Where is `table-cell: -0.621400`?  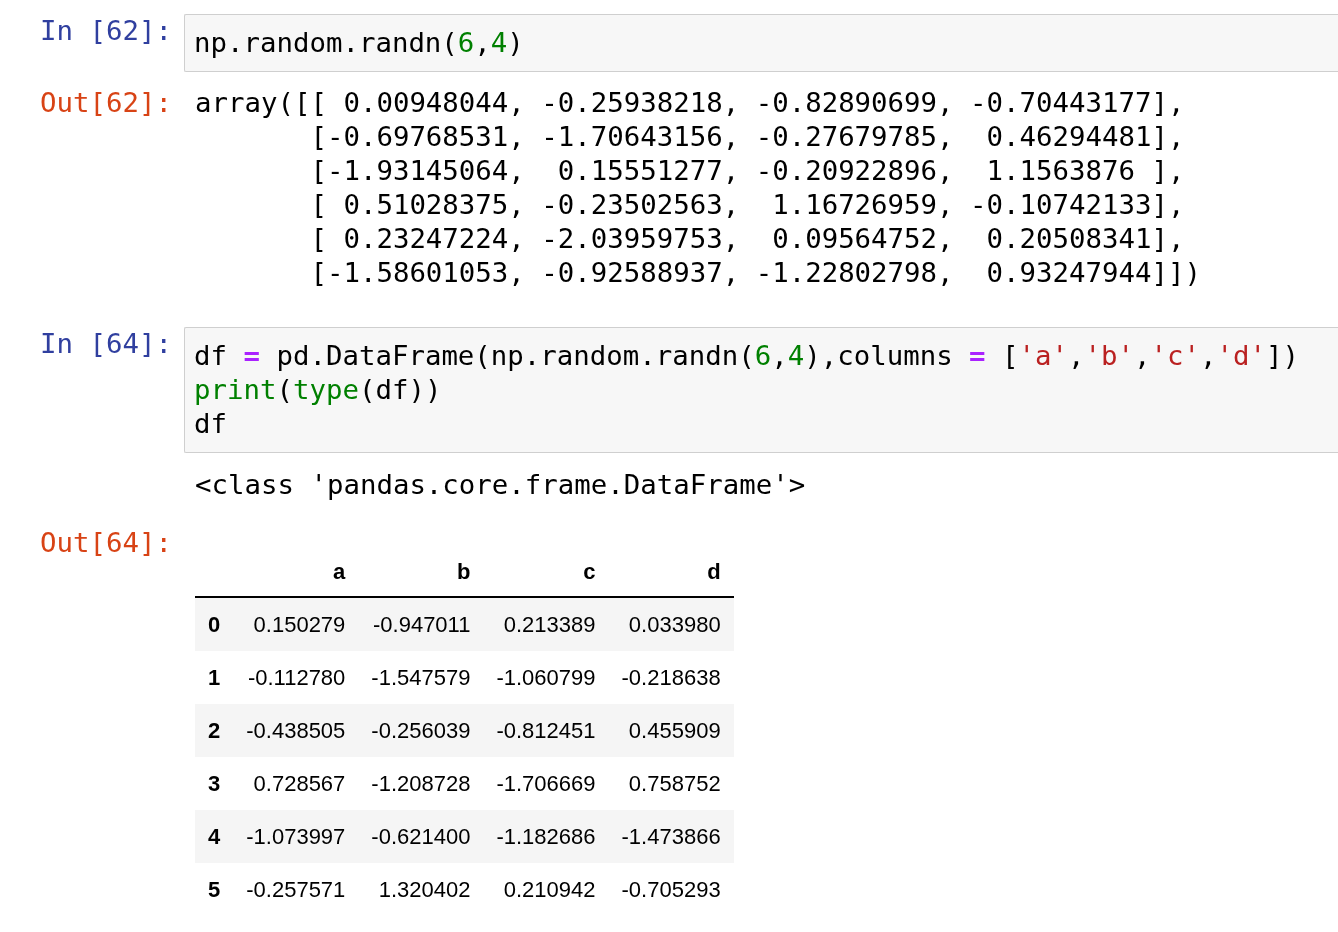 table-cell: -0.621400 is located at coordinates (421, 836).